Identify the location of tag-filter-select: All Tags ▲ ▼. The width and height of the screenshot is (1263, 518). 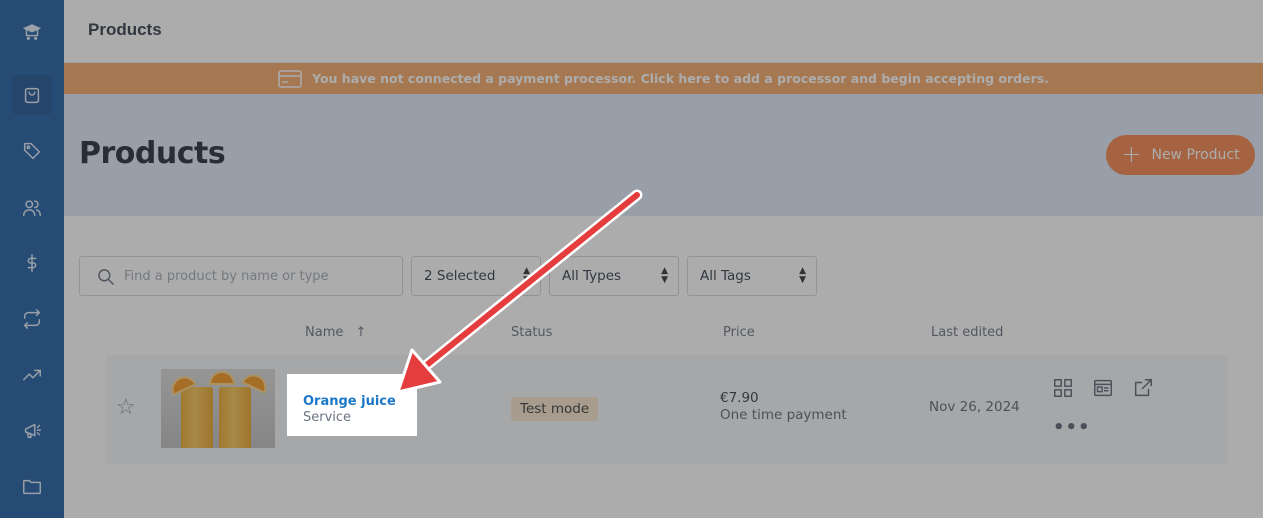
(752, 276).